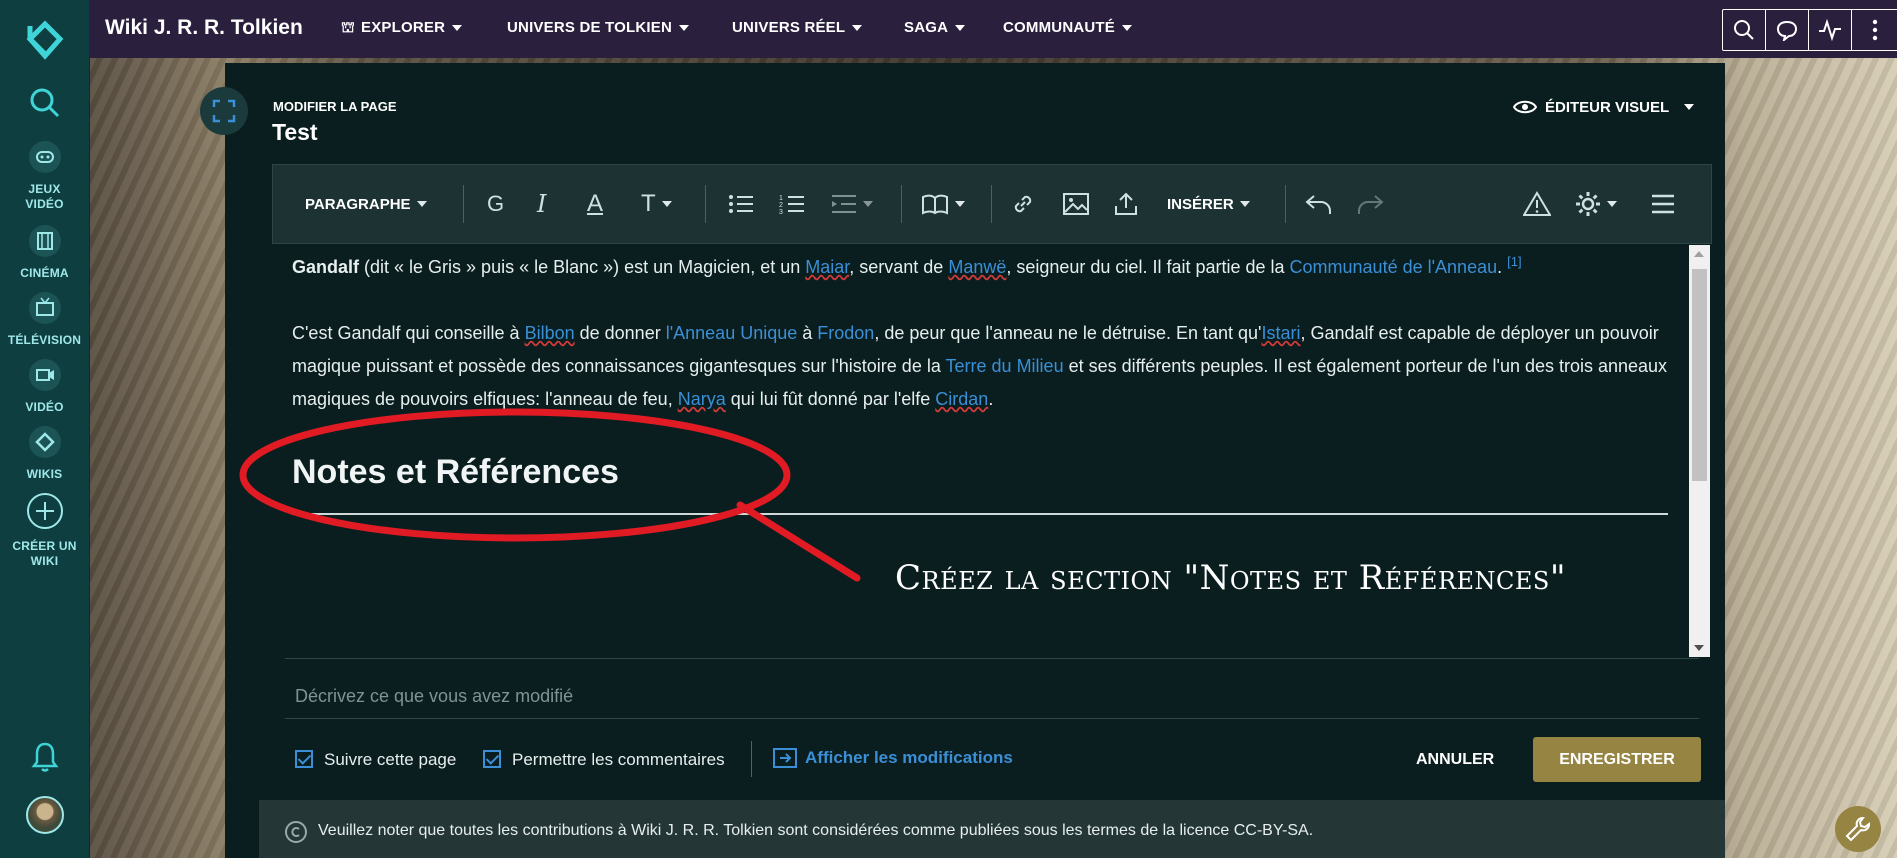 The image size is (1897, 858). I want to click on numbered-list-button: 123, so click(792, 204).